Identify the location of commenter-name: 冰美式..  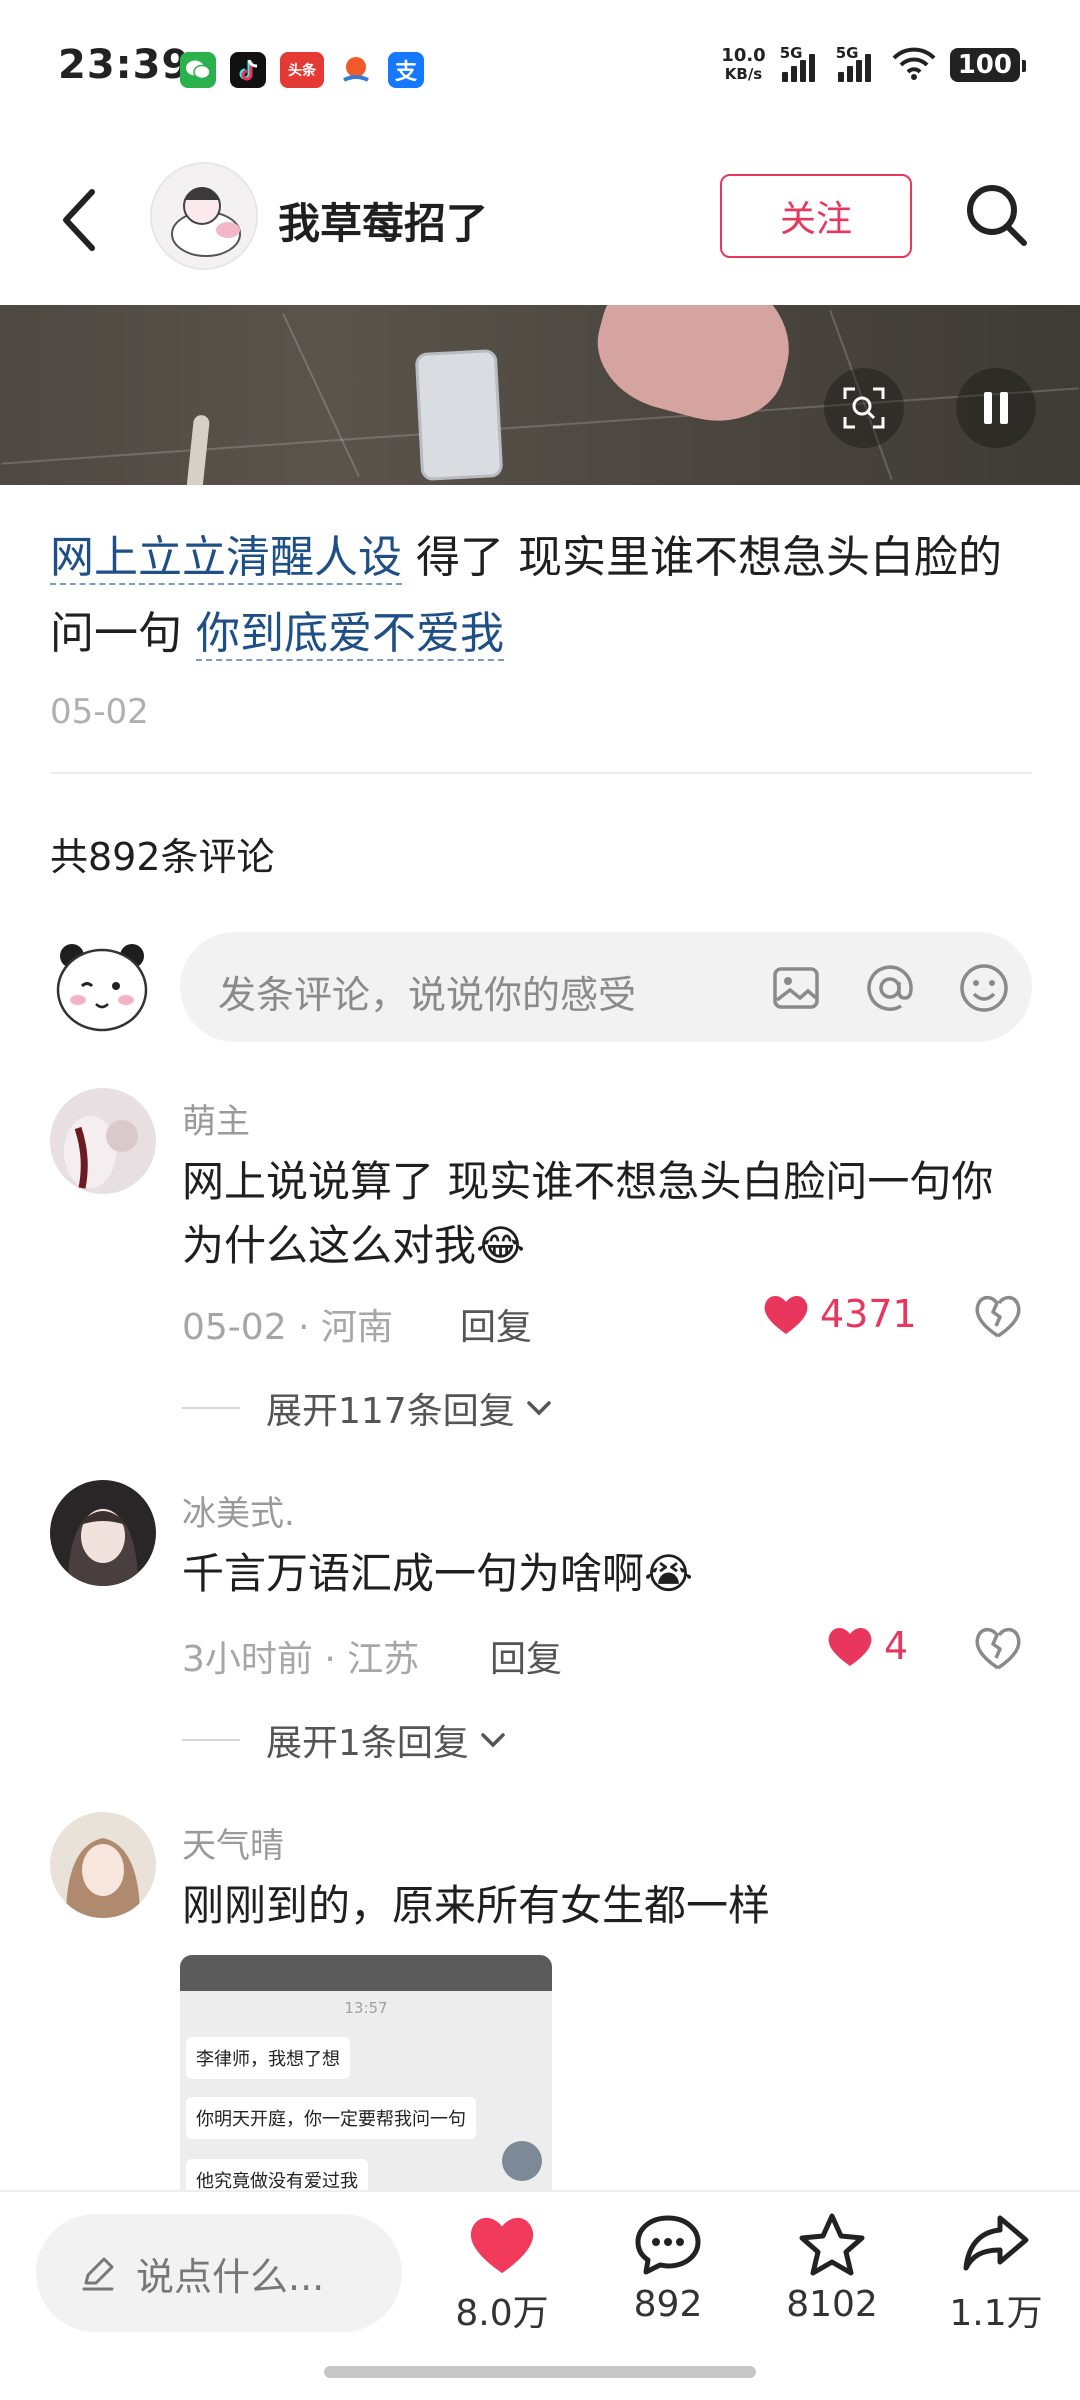
(238, 1510).